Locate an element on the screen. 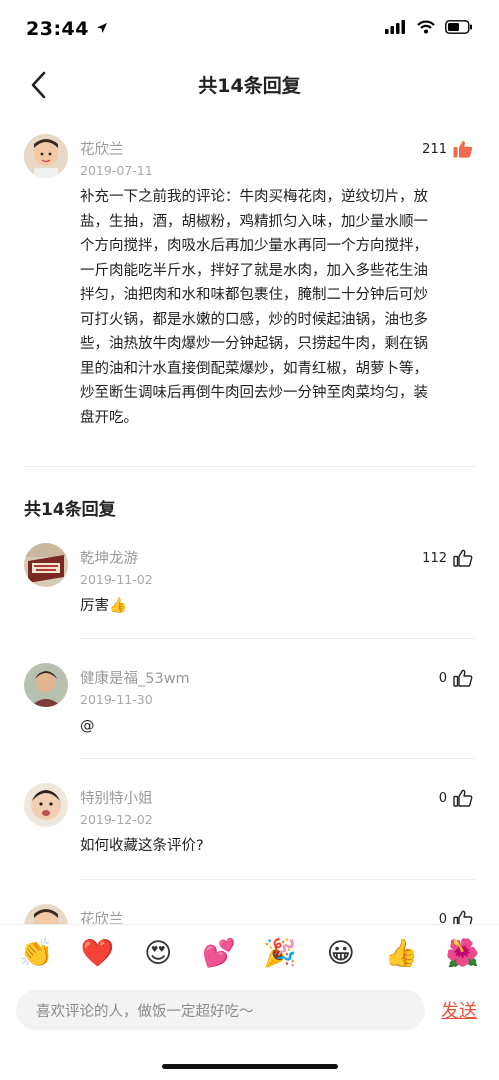  replies-section-title: 共14条回复 is located at coordinates (70, 510).